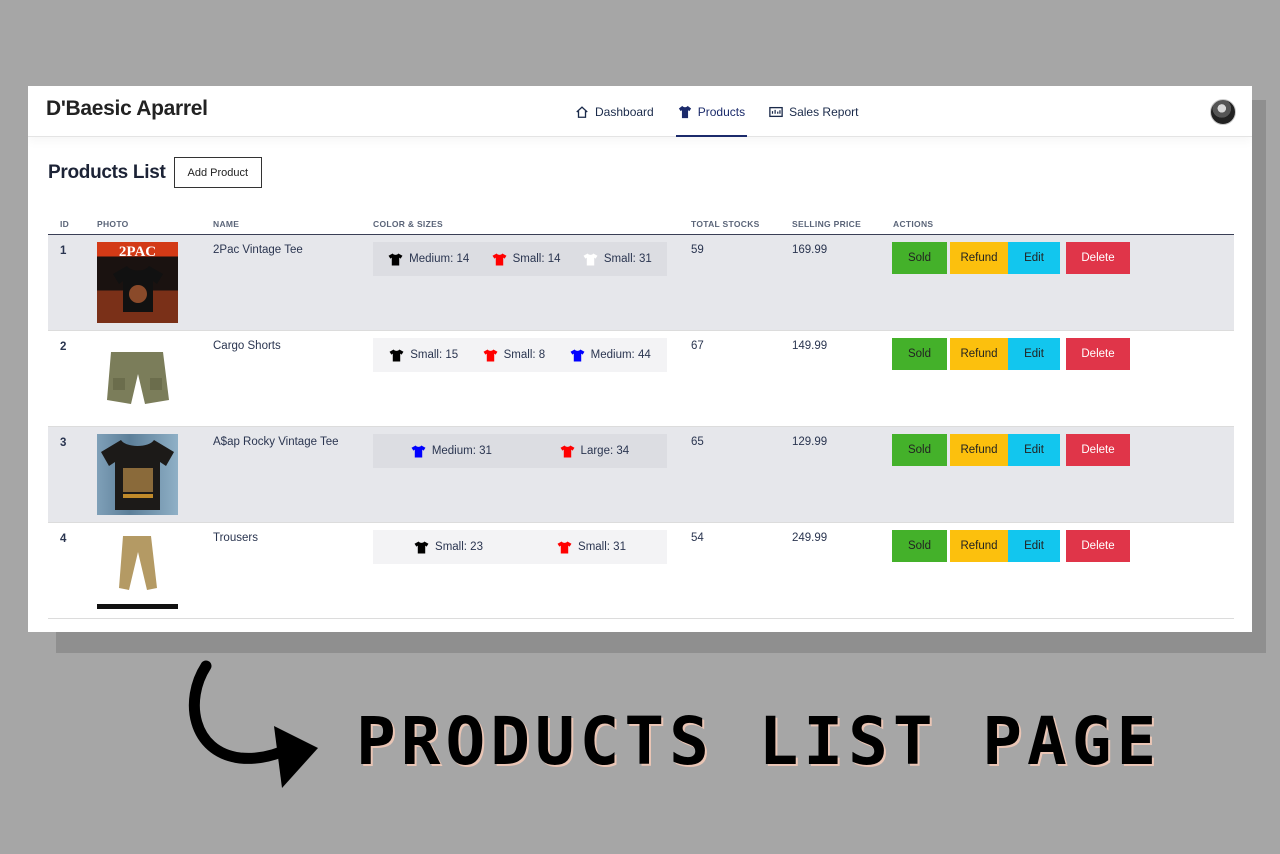  Describe the element at coordinates (63, 443) in the screenshot. I see `product-id: 3` at that location.